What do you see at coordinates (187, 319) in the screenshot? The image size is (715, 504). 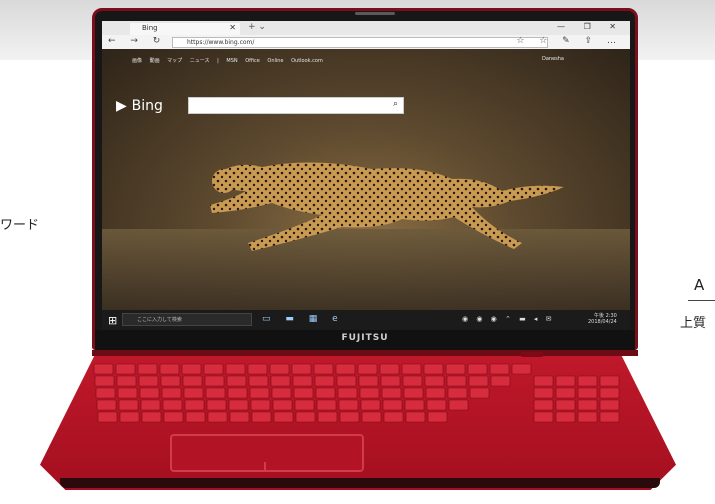 I see `taskbar-search-input: ここに入力して検索` at bounding box center [187, 319].